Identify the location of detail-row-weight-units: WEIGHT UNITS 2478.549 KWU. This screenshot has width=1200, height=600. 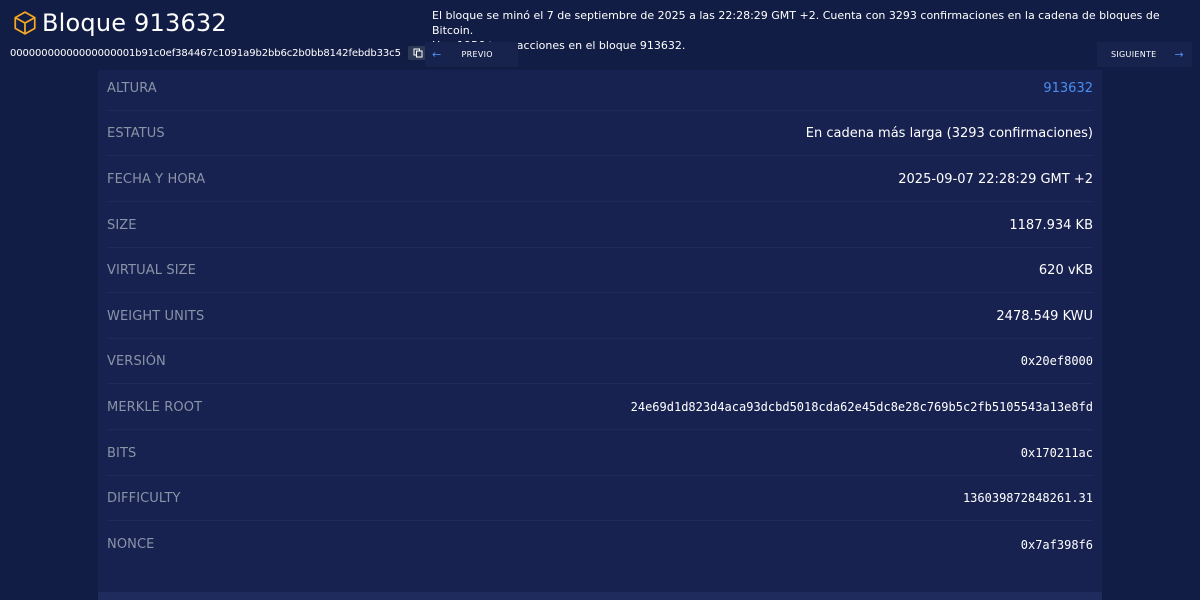
(600, 316).